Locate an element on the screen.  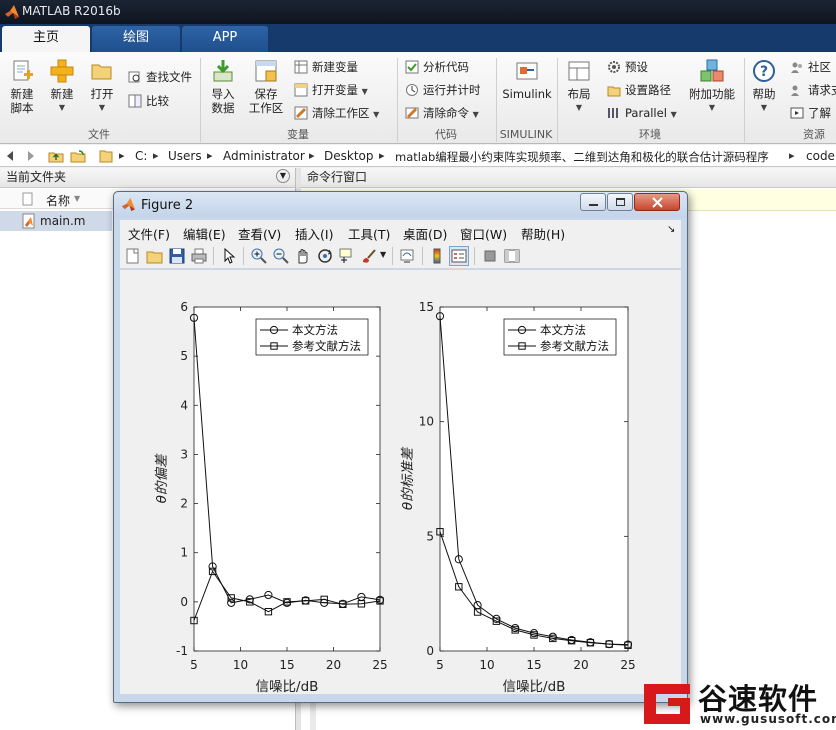
menu-insert: 插入(I) is located at coordinates (314, 233).